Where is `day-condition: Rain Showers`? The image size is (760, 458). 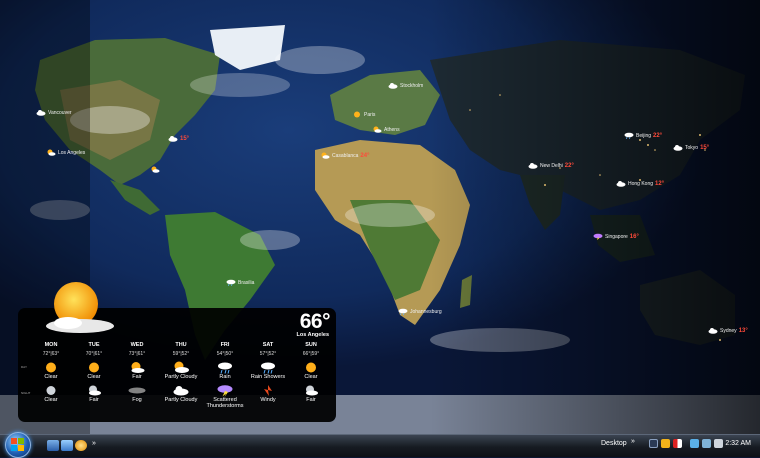
day-condition: Rain Showers is located at coordinates (268, 377).